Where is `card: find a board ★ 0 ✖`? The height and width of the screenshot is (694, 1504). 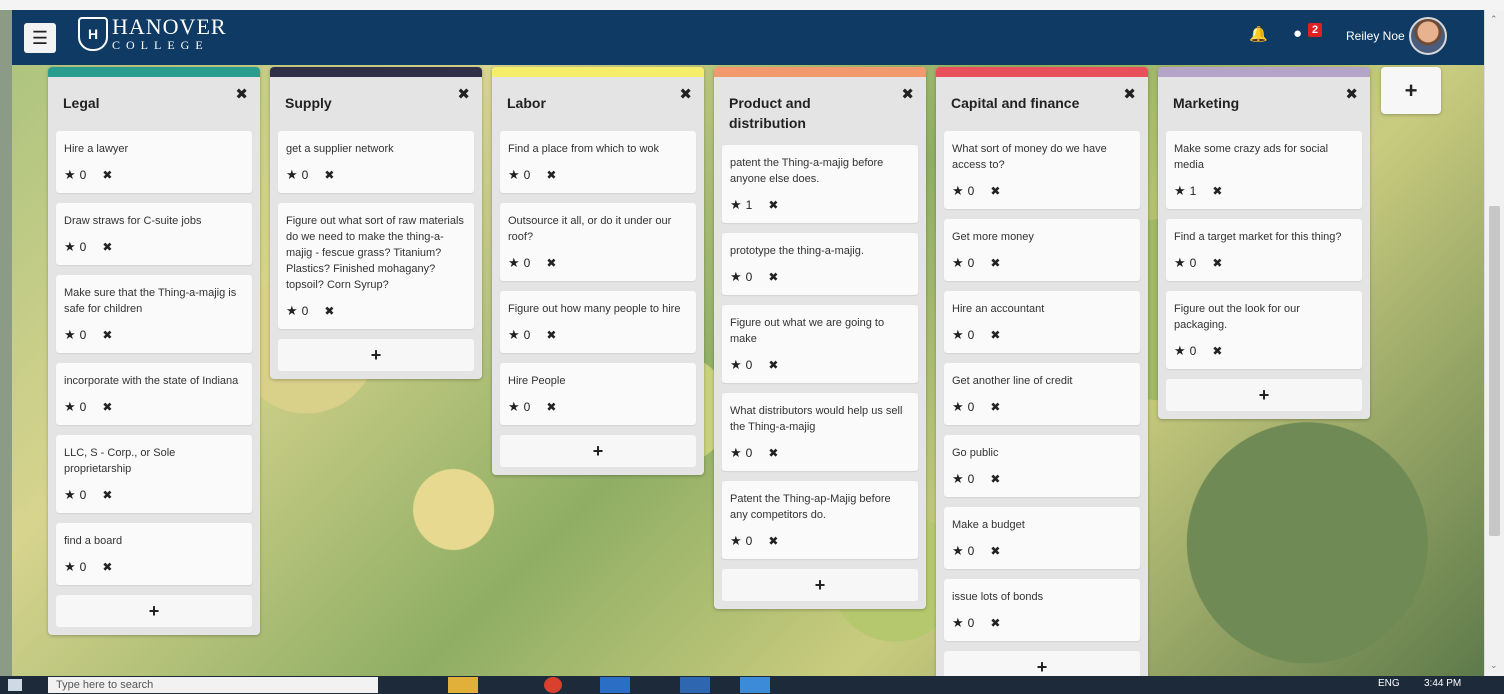
card: find a board ★ 0 ✖ is located at coordinates (154, 554).